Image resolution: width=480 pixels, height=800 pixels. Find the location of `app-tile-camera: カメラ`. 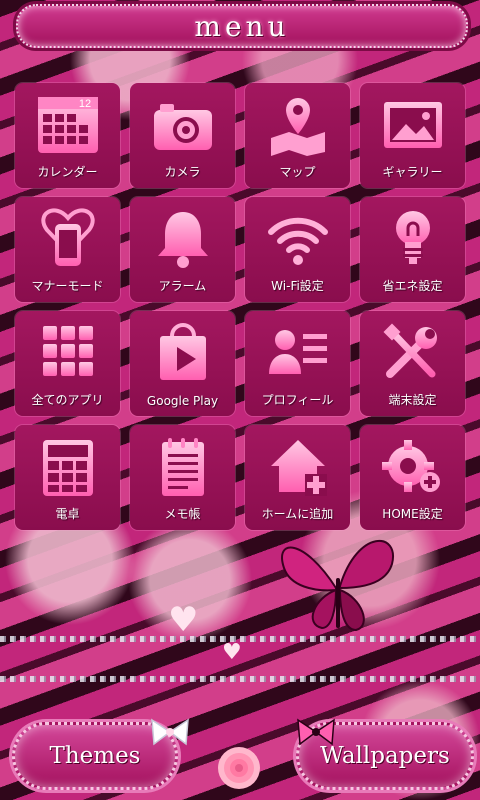

app-tile-camera: カメラ is located at coordinates (182, 135).